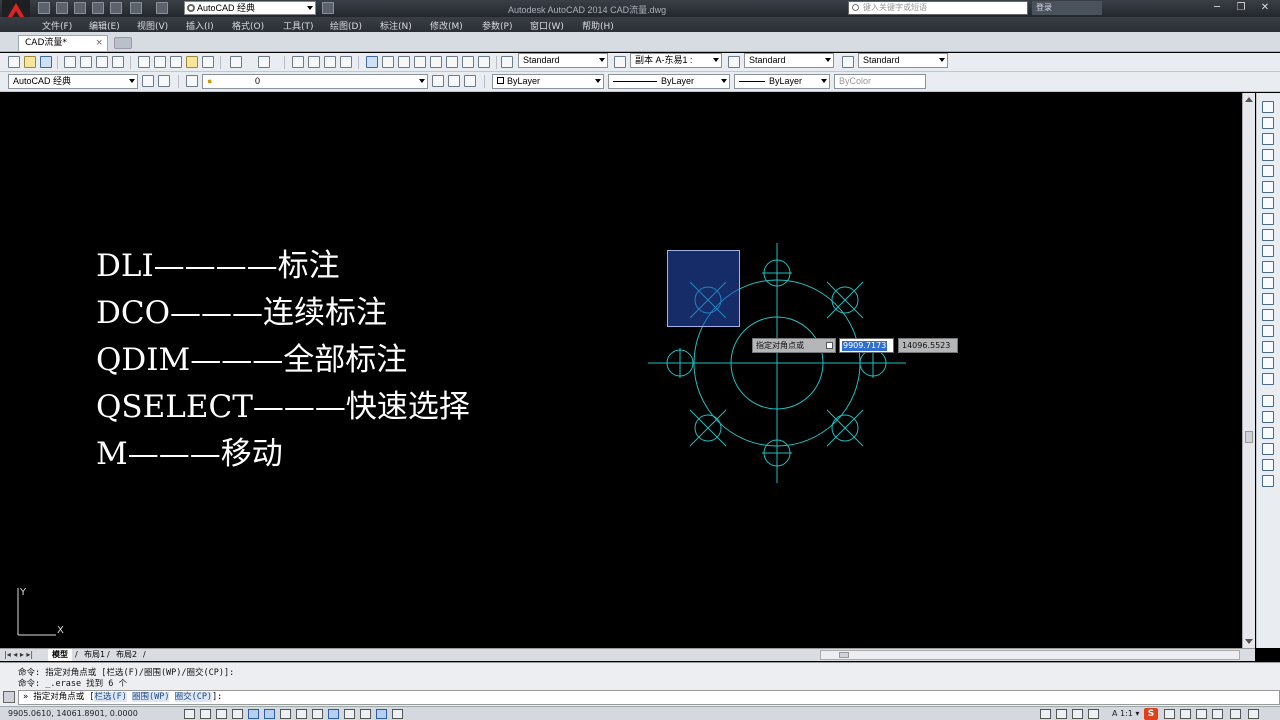 This screenshot has width=1280, height=720. What do you see at coordinates (200, 25) in the screenshot?
I see `menu-insert: 插入(I)` at bounding box center [200, 25].